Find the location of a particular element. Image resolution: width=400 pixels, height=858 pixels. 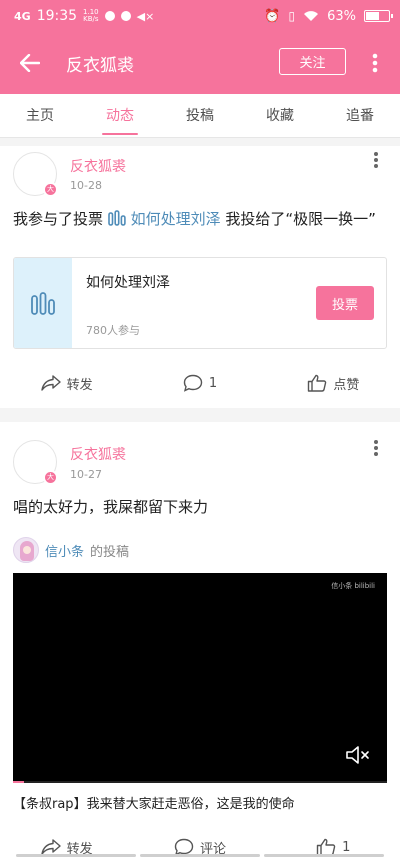

comment-button: 1 is located at coordinates (199, 383).